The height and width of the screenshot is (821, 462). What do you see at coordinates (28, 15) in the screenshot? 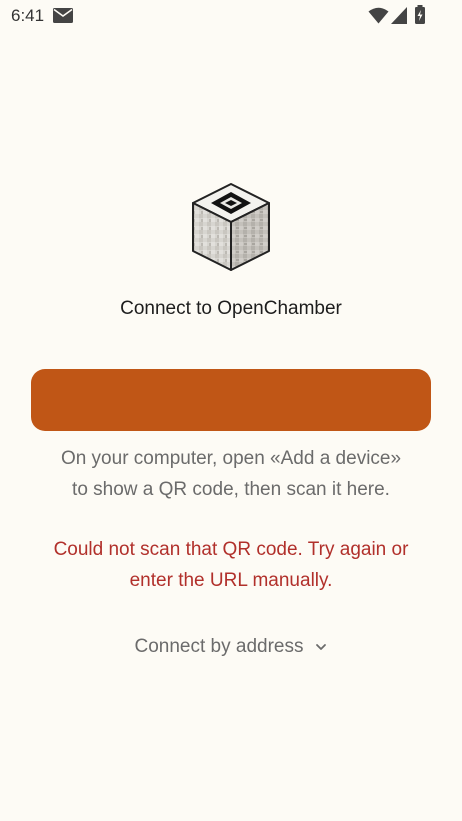
I see `status-time: 6:41` at bounding box center [28, 15].